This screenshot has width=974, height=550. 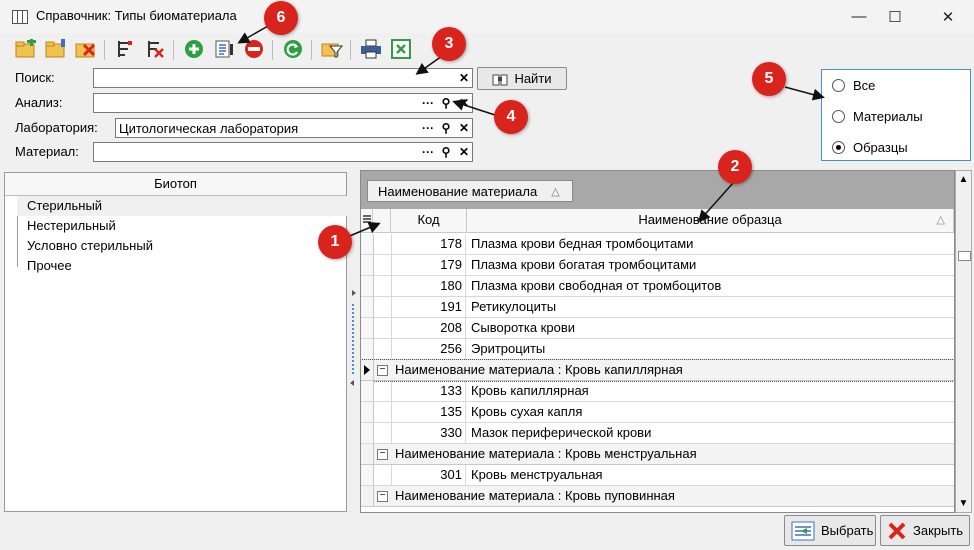 What do you see at coordinates (367, 221) in the screenshot?
I see `column-chooser-icon` at bounding box center [367, 221].